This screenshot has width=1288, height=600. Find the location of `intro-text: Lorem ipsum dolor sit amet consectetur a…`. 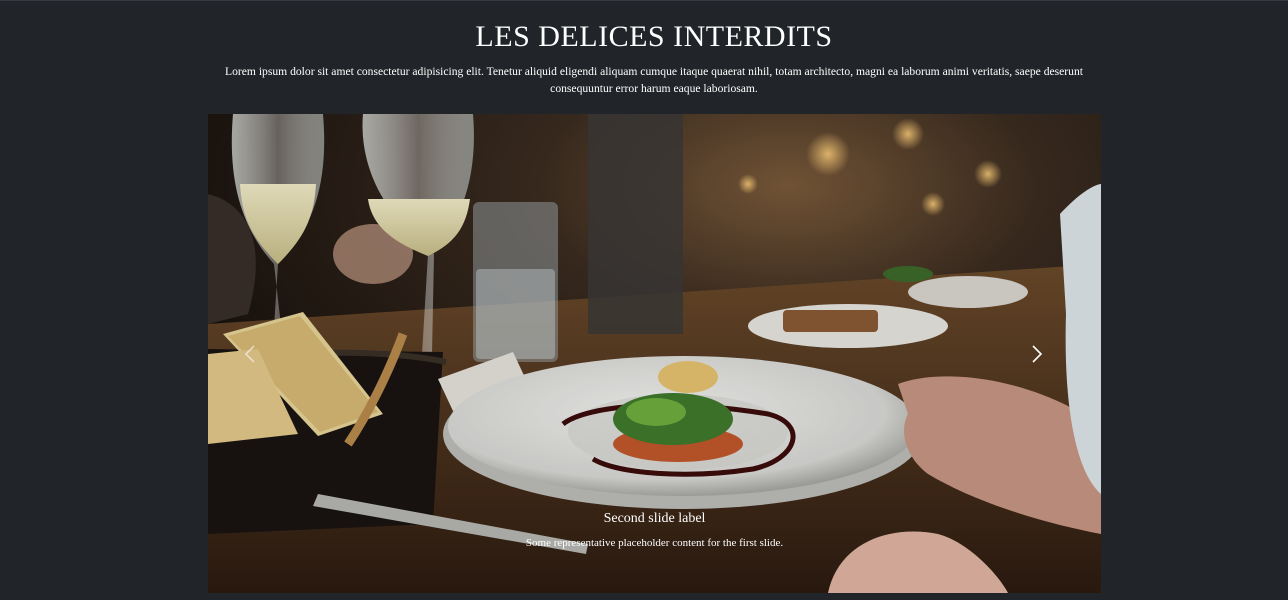

intro-text: Lorem ipsum dolor sit amet consectetur a… is located at coordinates (654, 80).